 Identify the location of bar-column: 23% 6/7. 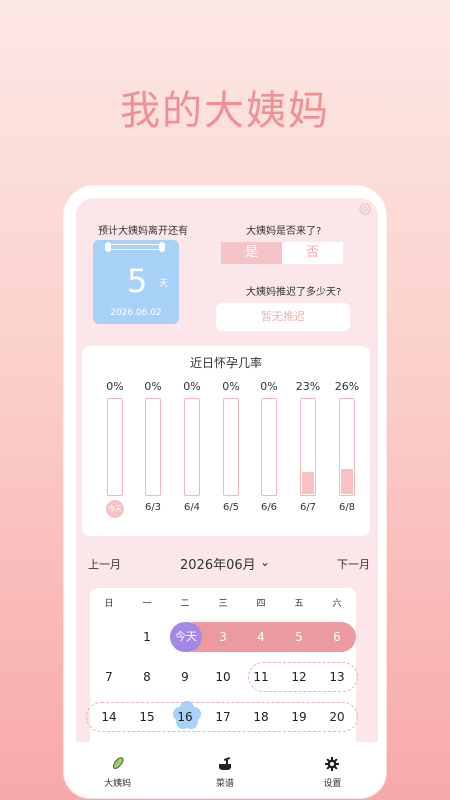
(308, 448).